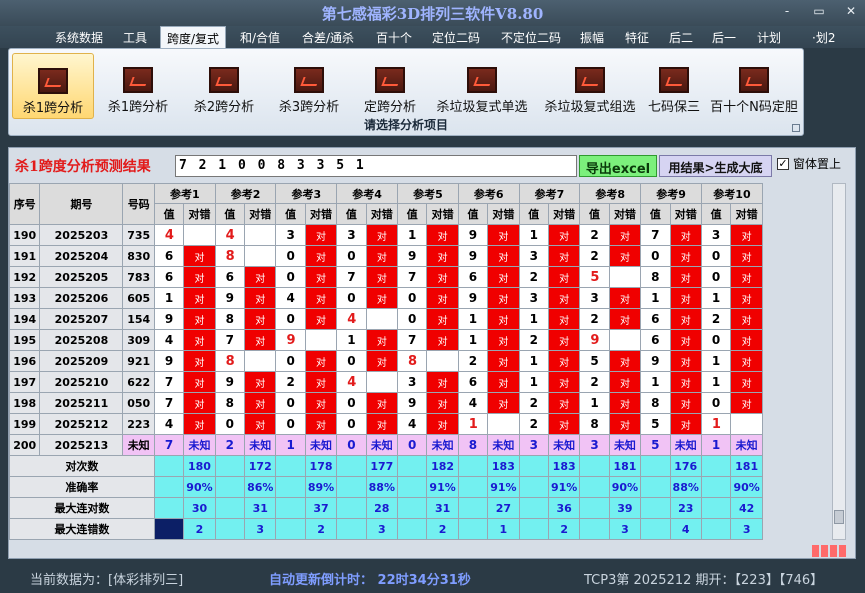 Image resolution: width=865 pixels, height=593 pixels. I want to click on issue-cell: 2025206, so click(81, 298).